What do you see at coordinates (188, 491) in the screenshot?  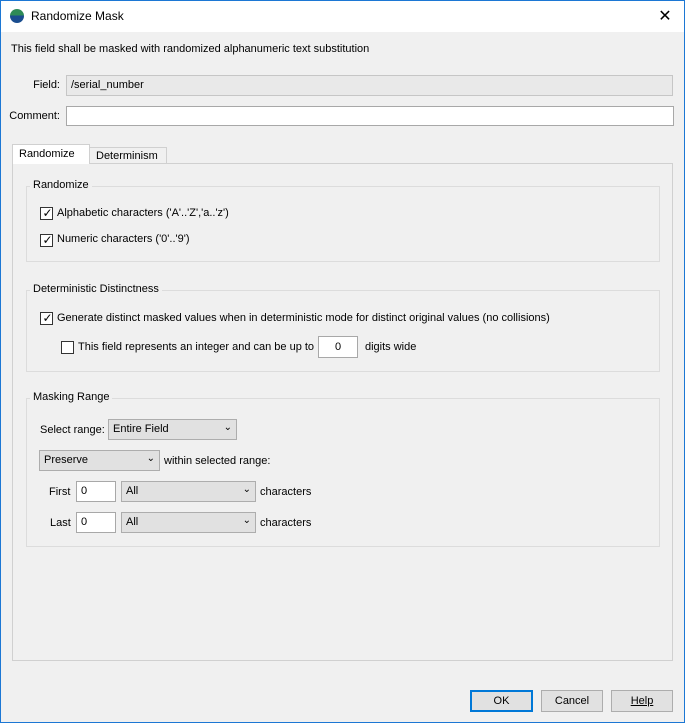 I see `first-type-dropdown: All ⌄` at bounding box center [188, 491].